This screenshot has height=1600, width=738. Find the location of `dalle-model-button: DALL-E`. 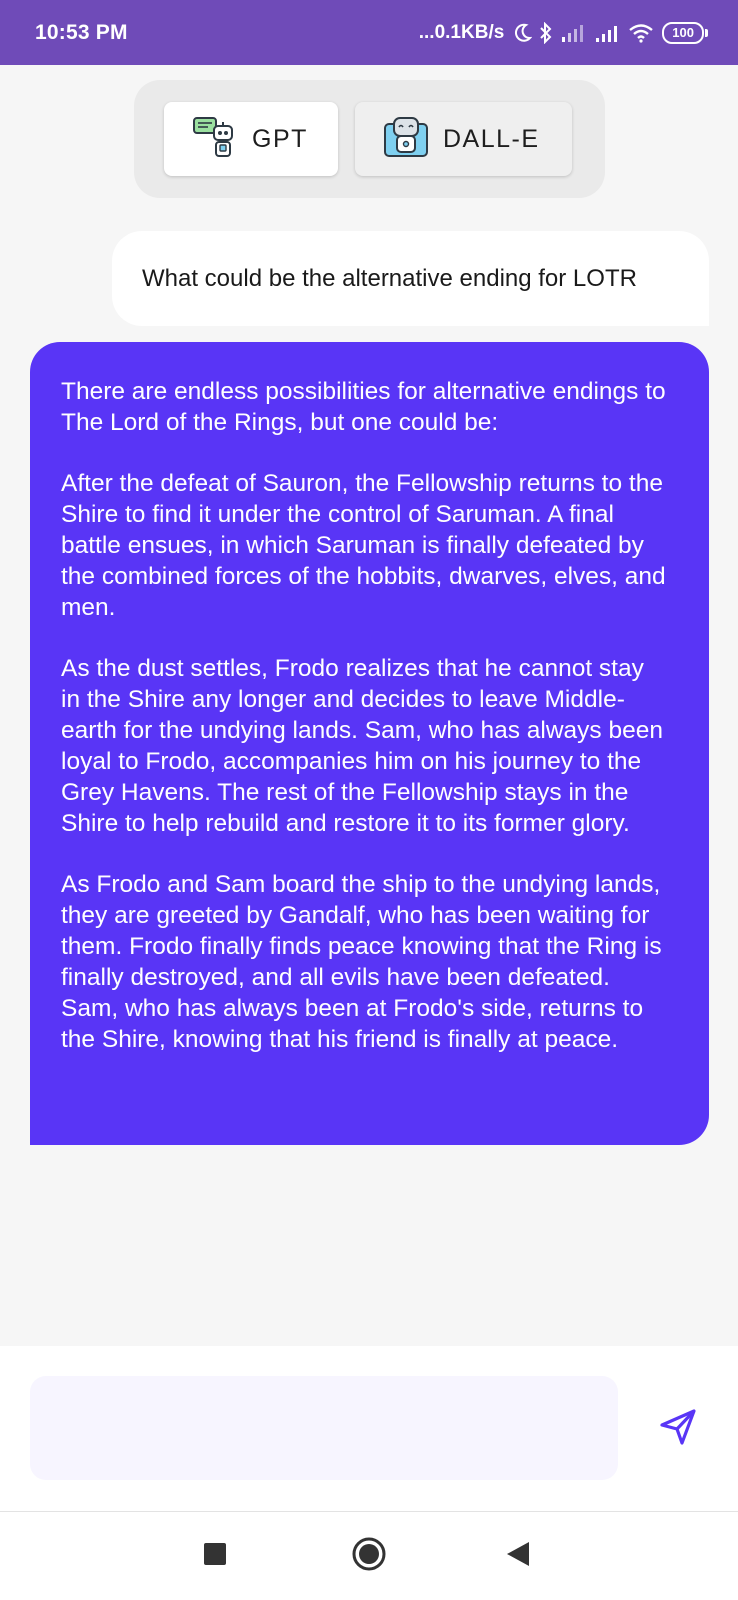

dalle-model-button: DALL-E is located at coordinates (463, 139).